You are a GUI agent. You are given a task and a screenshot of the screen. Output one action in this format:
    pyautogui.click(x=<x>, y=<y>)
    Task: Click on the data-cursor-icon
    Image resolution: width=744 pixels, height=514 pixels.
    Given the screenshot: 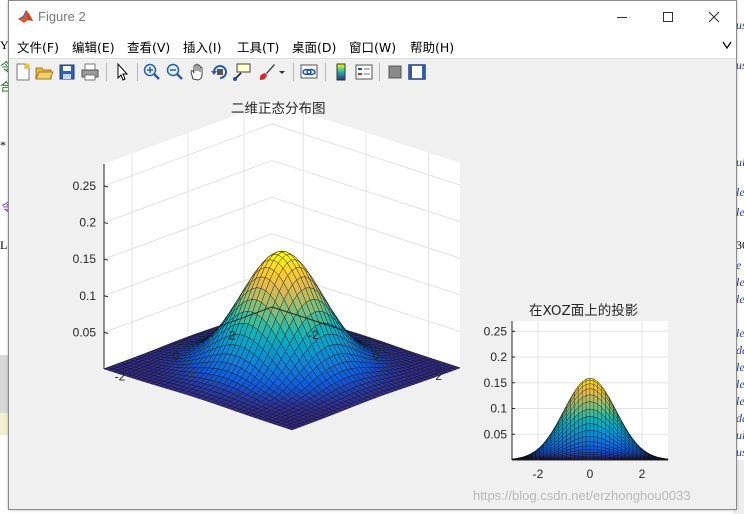 What is the action you would take?
    pyautogui.click(x=242, y=72)
    